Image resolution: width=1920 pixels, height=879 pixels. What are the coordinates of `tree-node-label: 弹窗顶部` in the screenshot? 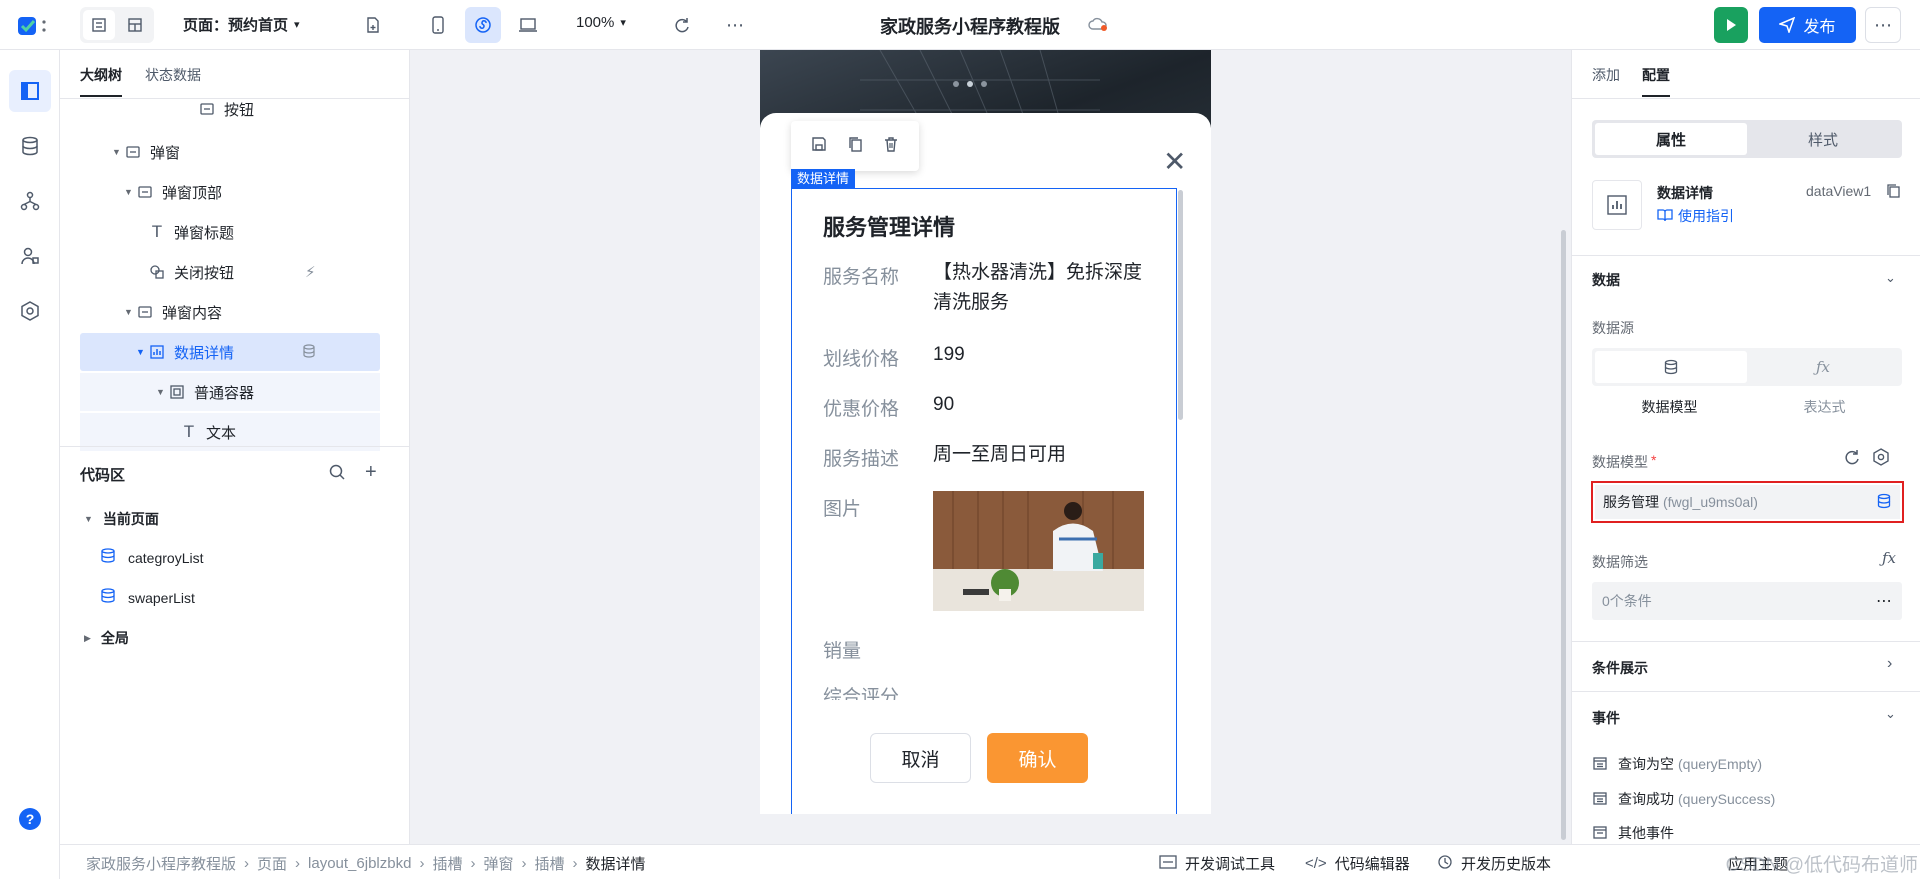 It's located at (192, 193).